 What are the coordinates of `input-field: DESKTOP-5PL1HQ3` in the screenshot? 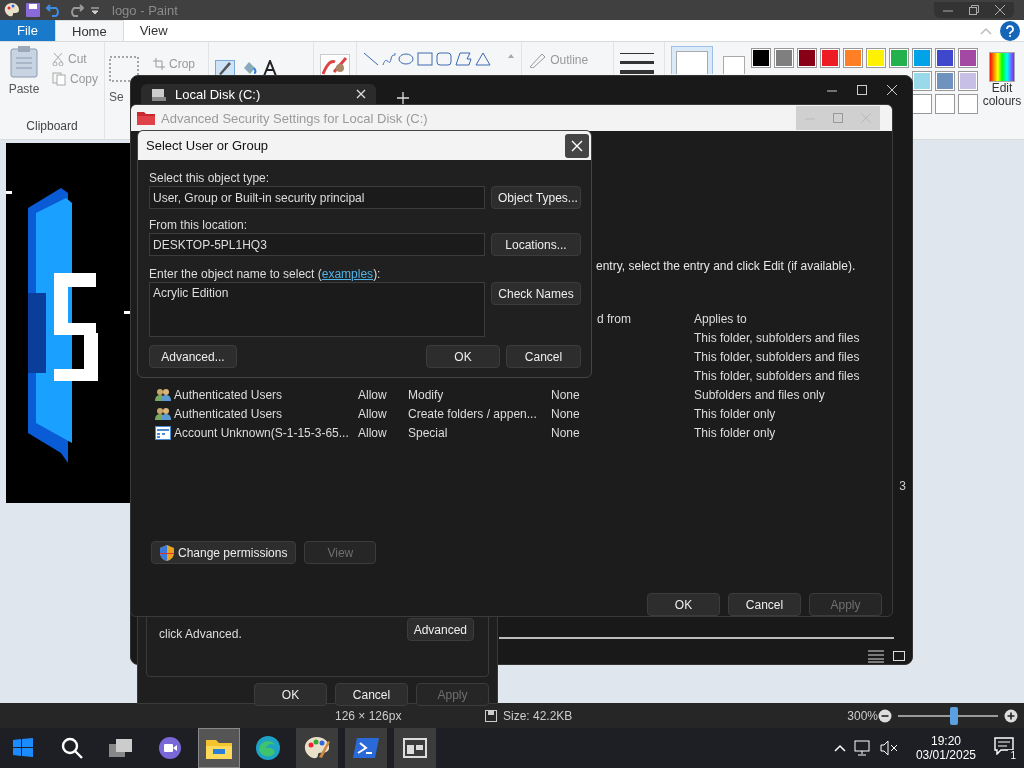 It's located at (317, 244).